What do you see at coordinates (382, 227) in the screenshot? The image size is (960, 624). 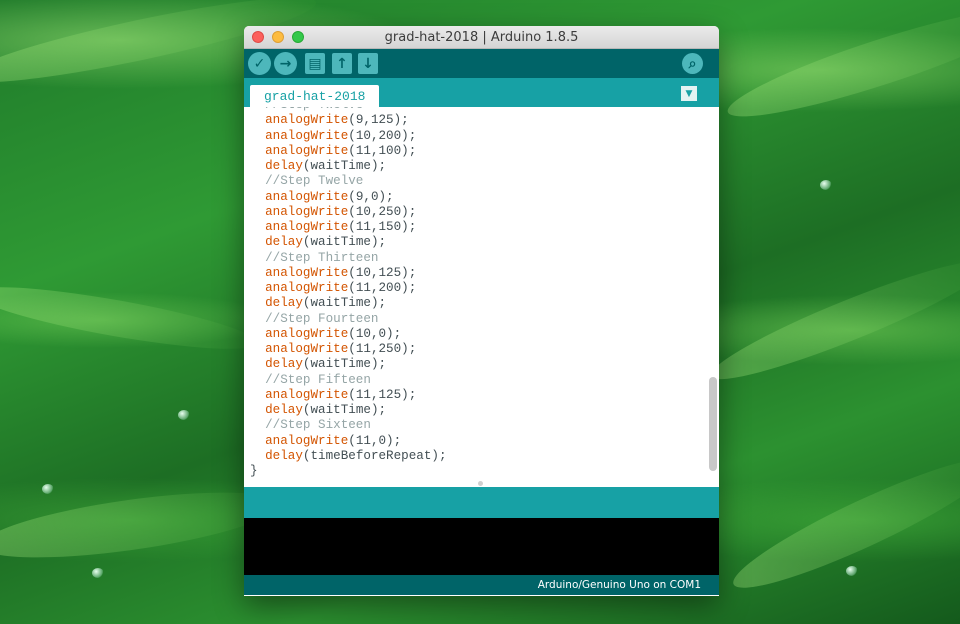 I see `code-text: (11,150);` at bounding box center [382, 227].